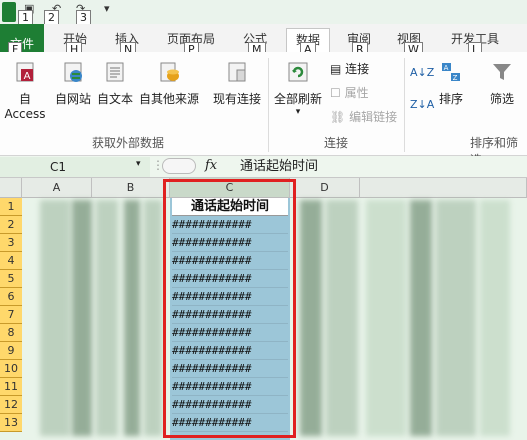  Describe the element at coordinates (11, 188) in the screenshot. I see `select-all-corner` at that location.